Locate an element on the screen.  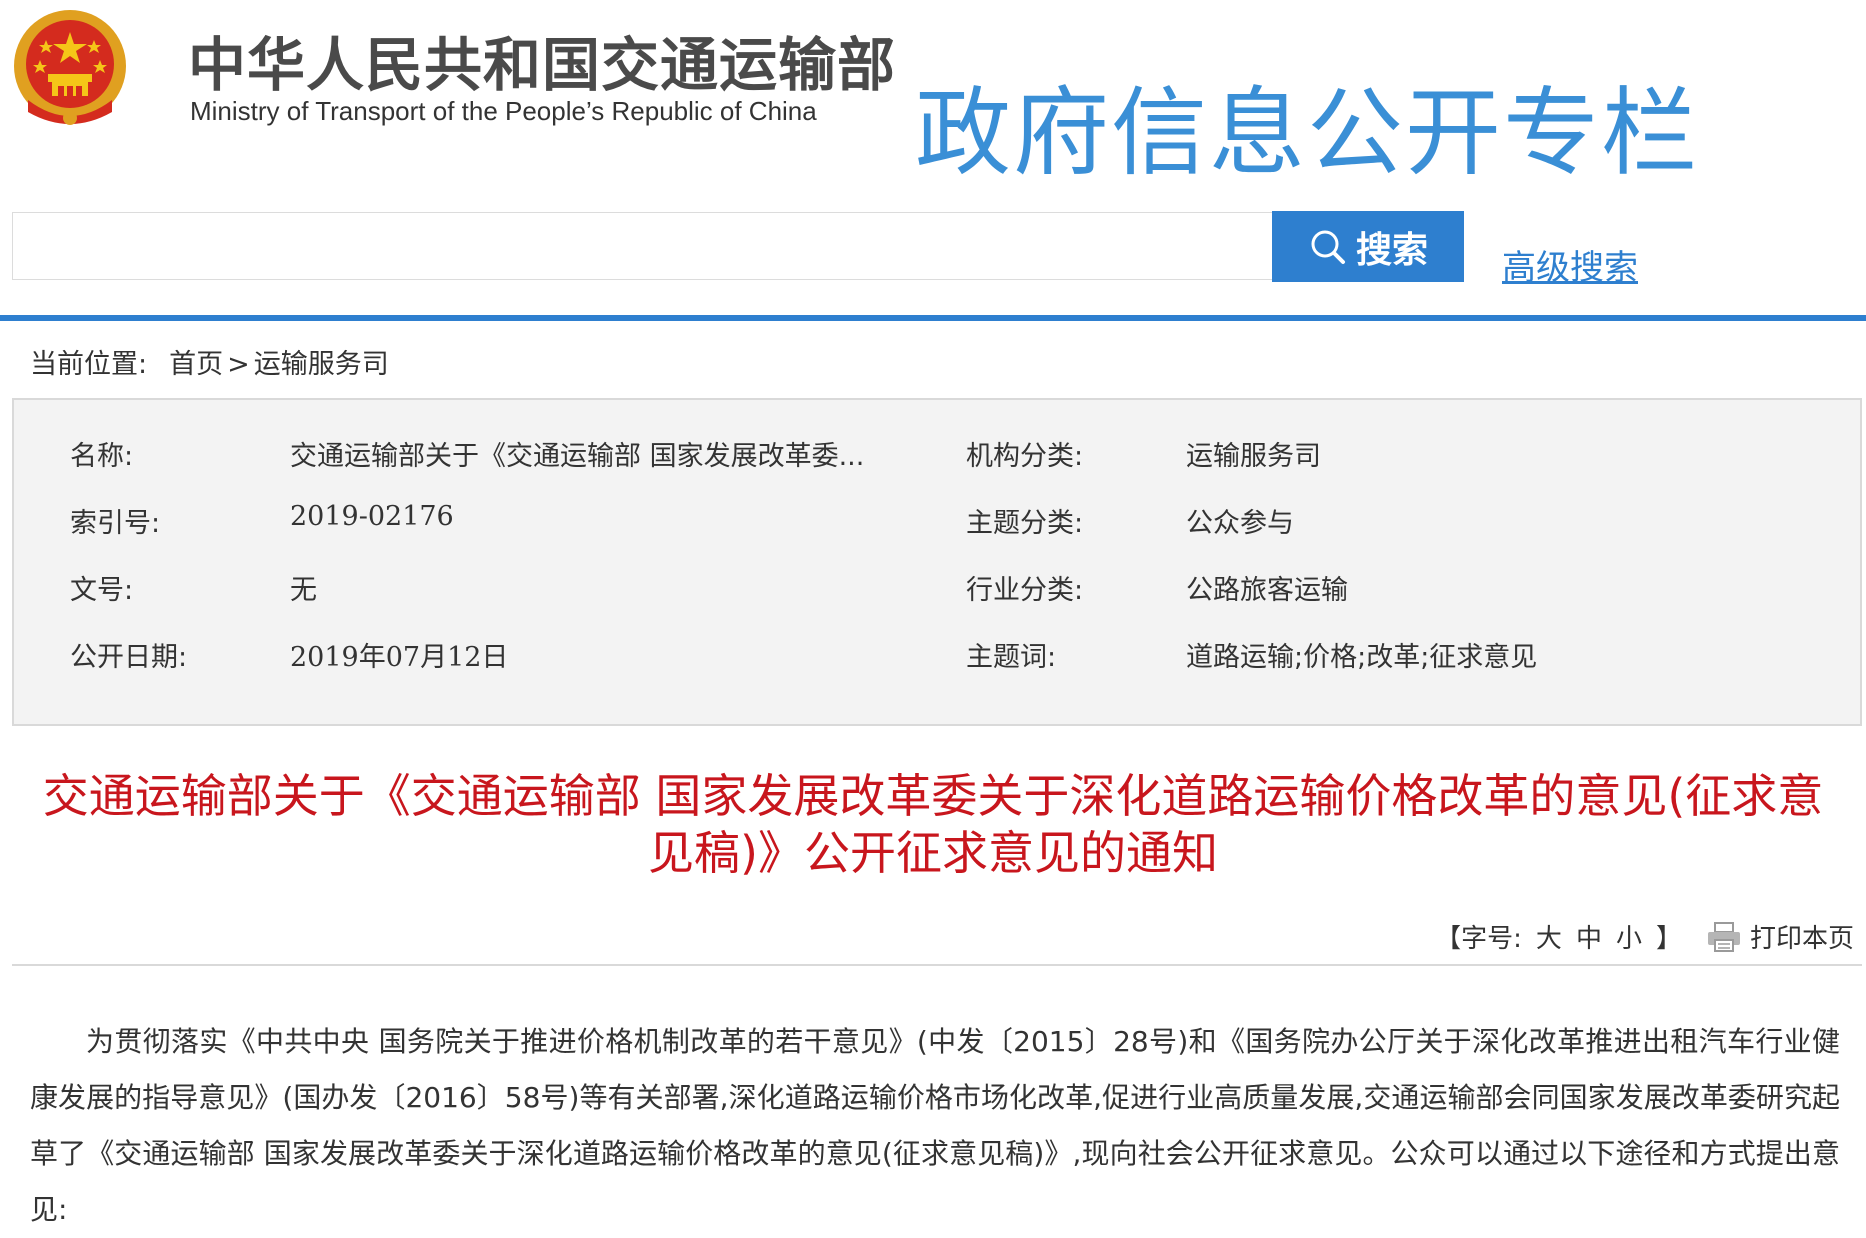
breadcrumb: 当前位置: 首页 > 运输服务司 is located at coordinates (209, 361).